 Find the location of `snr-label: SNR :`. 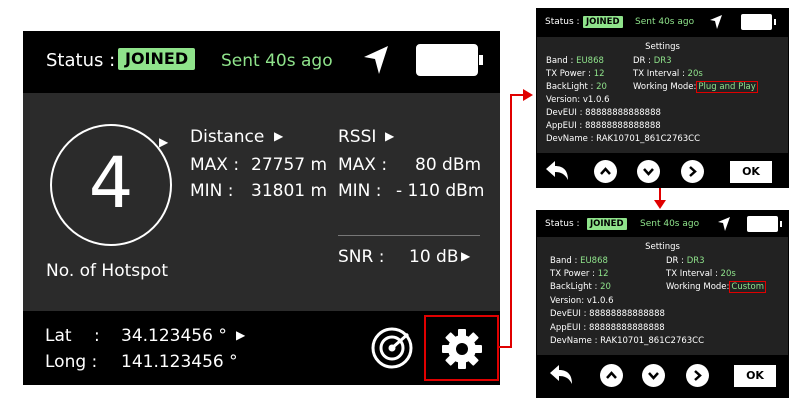

snr-label: SNR : is located at coordinates (361, 257).